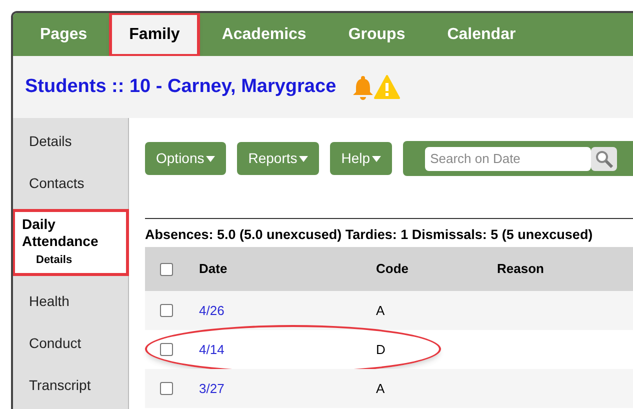 The height and width of the screenshot is (409, 633). Describe the element at coordinates (369, 235) in the screenshot. I see `attendance-summary: Absences: 5.0 (5.0 unexcused) Tardies: 1 Dismissals: 5 (5 unexcused)` at that location.